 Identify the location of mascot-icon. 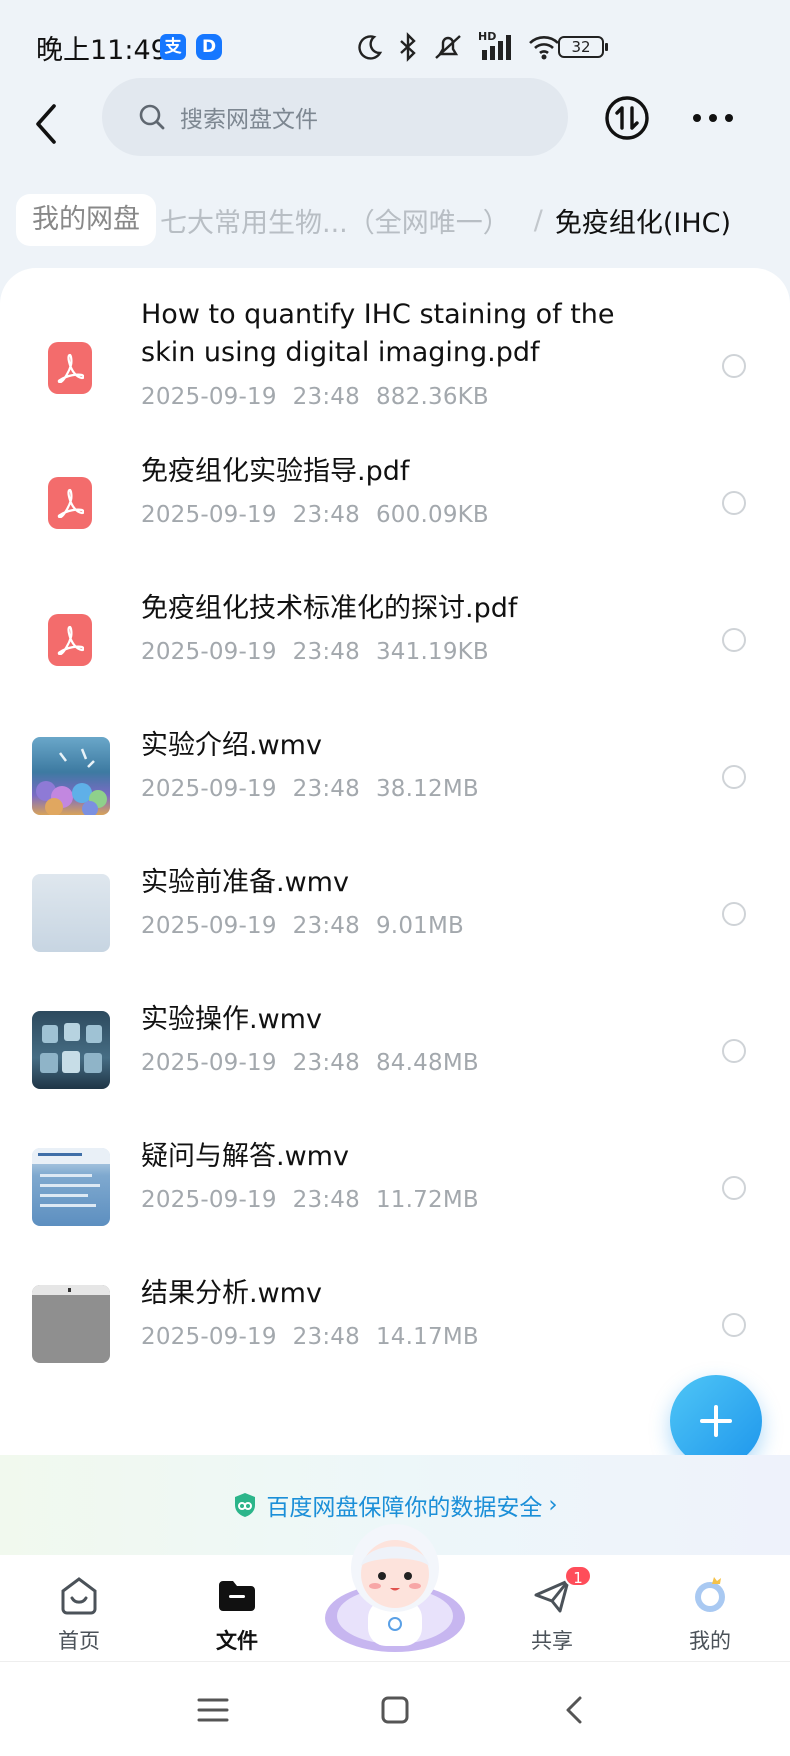
(395, 1588).